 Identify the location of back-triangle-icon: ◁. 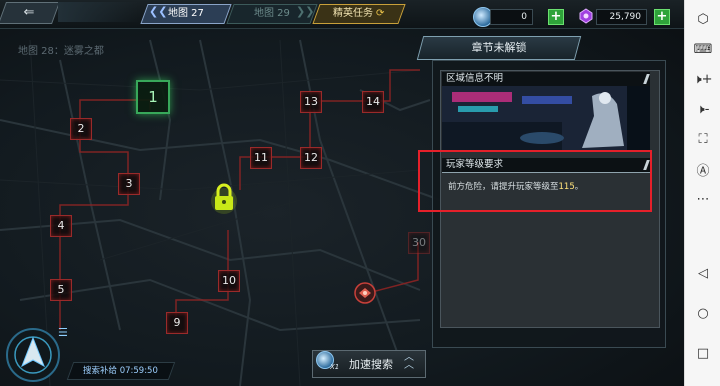
(702, 273).